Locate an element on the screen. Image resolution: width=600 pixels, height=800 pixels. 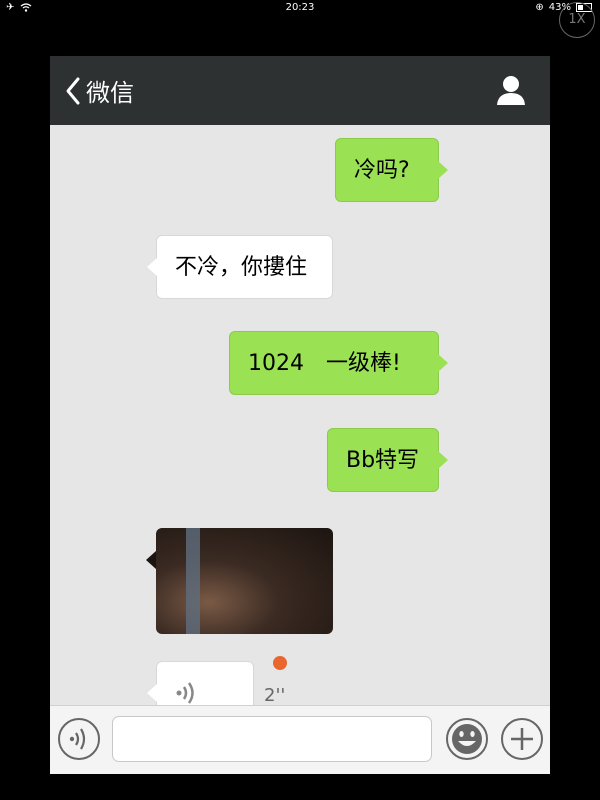
image-message is located at coordinates (244, 581).